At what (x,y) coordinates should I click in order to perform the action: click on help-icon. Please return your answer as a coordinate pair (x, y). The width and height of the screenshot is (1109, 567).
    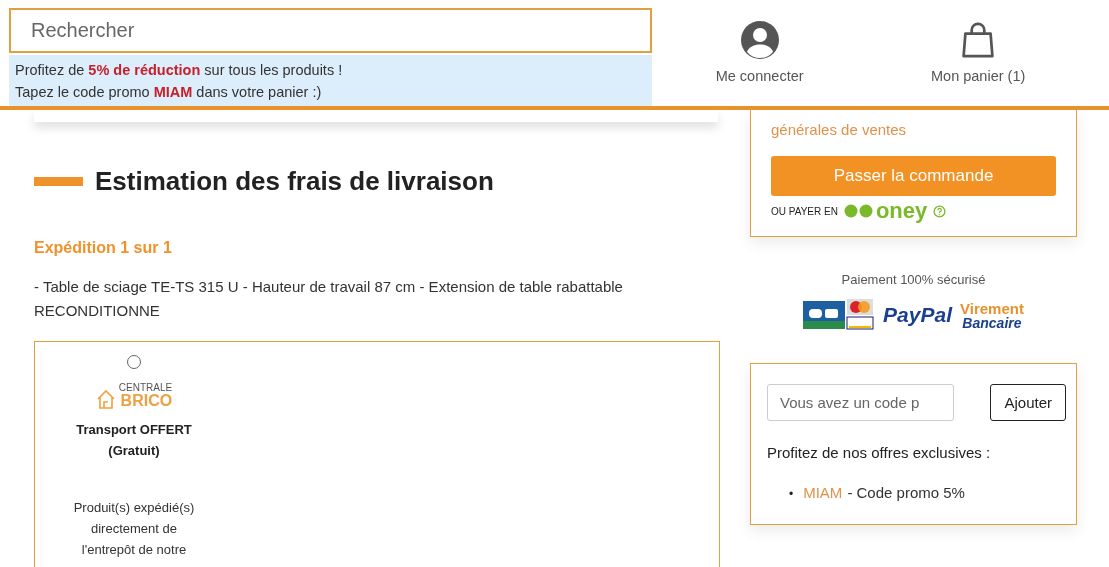
    Looking at the image, I should click on (940, 211).